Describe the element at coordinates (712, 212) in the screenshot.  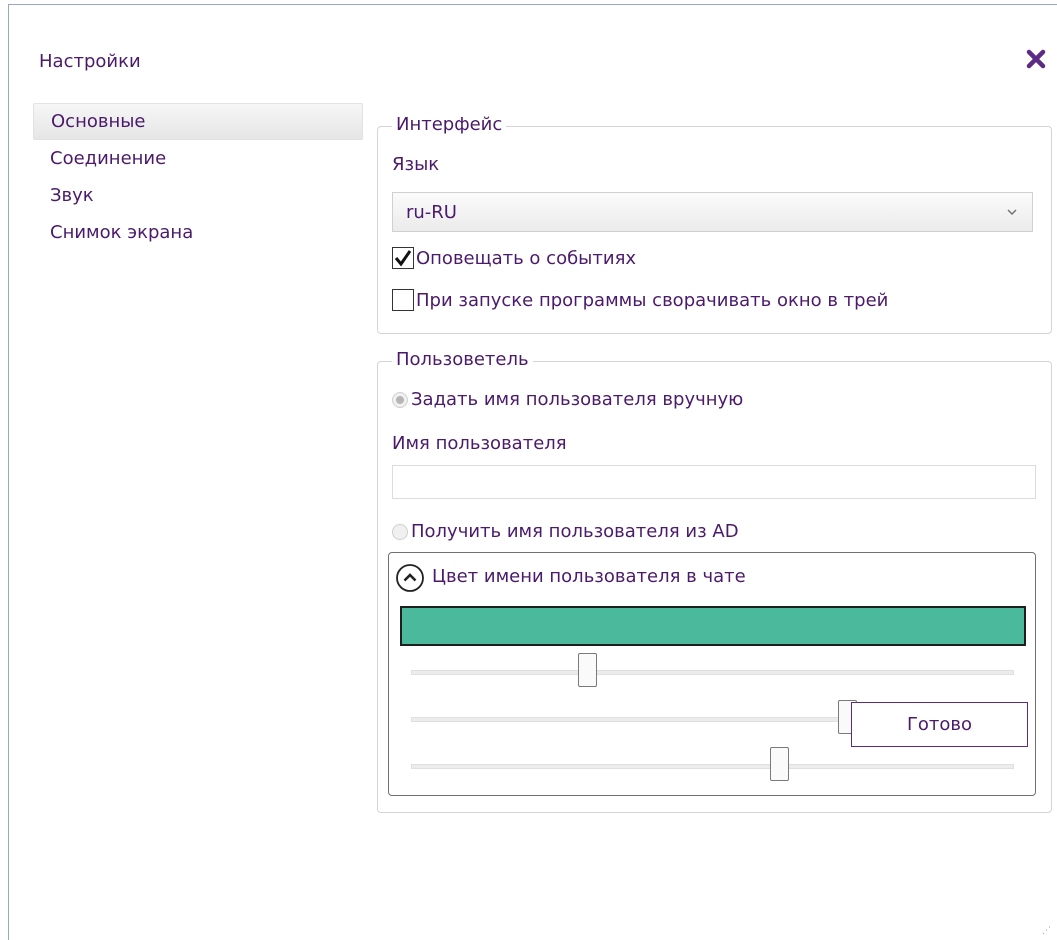
I see `language-select: ru-RU` at that location.